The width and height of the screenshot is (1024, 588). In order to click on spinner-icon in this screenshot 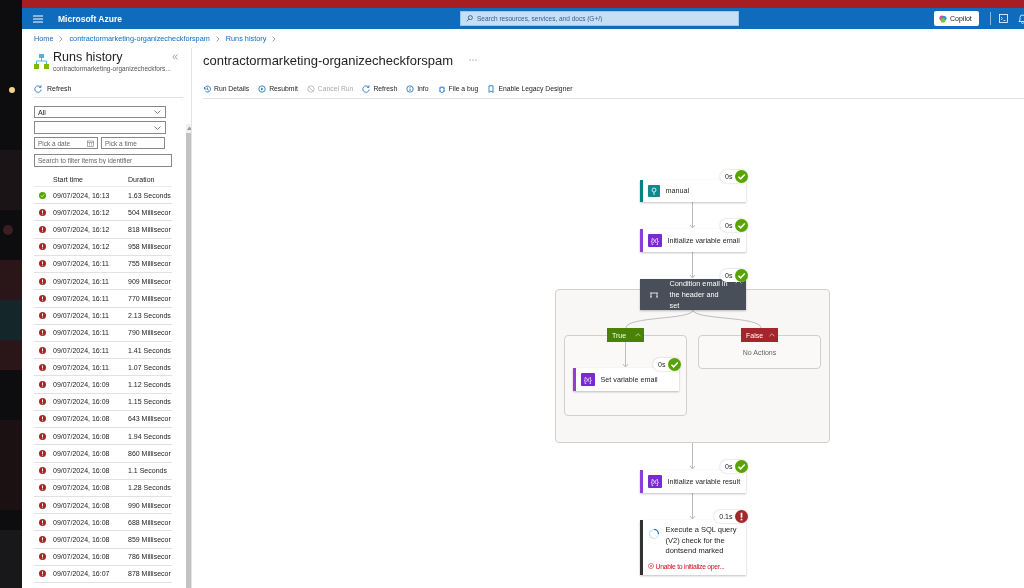, I will do `click(653, 534)`.